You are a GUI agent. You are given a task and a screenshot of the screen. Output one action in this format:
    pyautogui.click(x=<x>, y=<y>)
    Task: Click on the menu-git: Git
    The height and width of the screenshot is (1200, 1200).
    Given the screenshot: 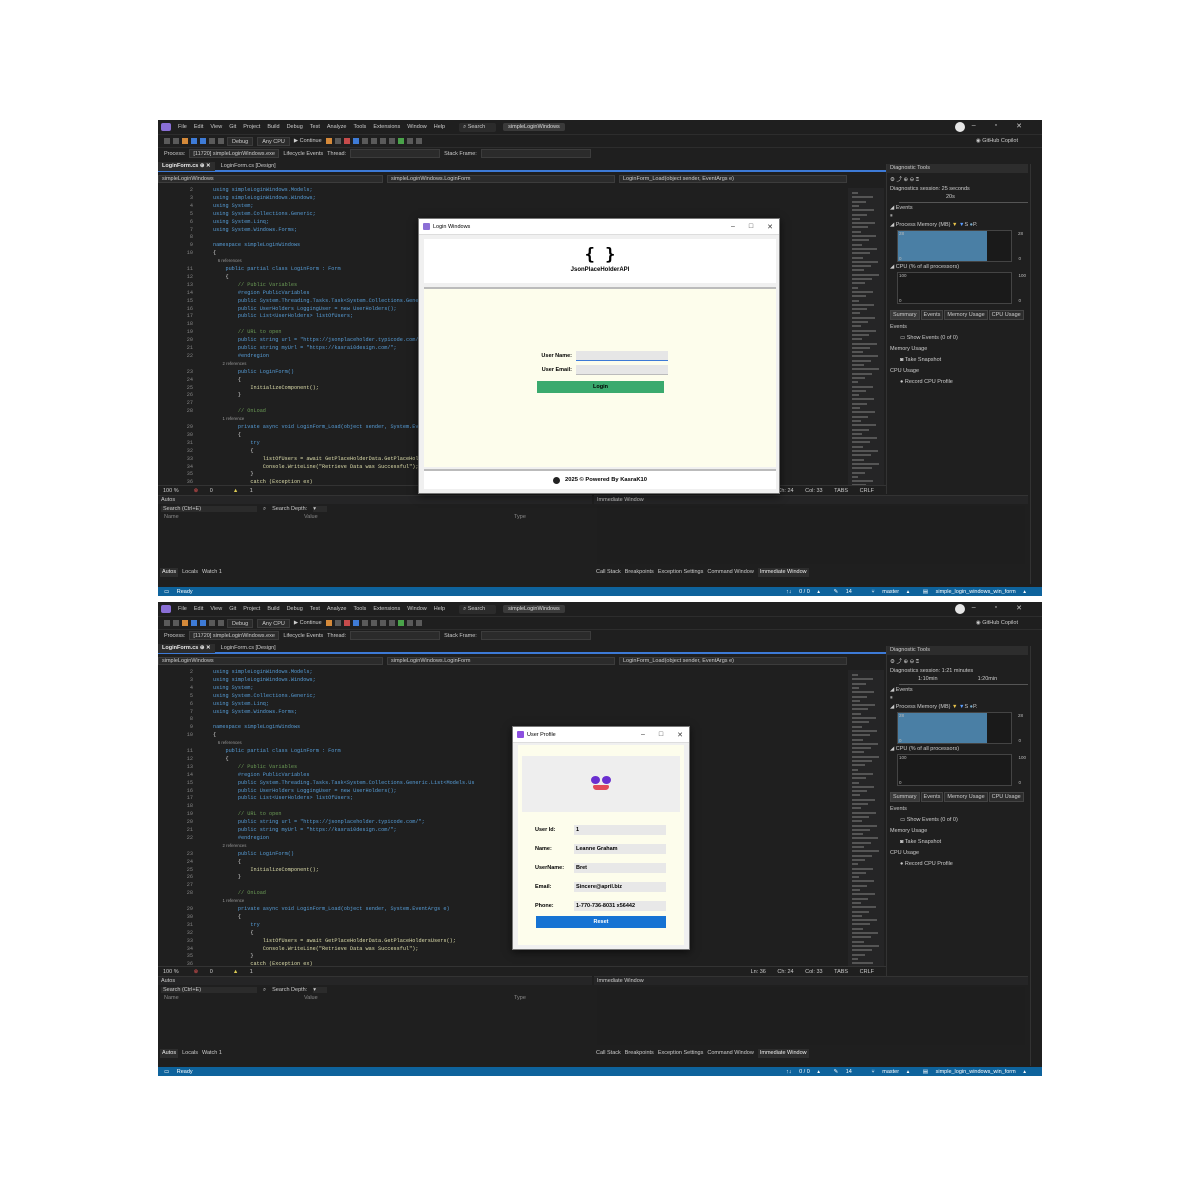 What is the action you would take?
    pyautogui.click(x=232, y=609)
    